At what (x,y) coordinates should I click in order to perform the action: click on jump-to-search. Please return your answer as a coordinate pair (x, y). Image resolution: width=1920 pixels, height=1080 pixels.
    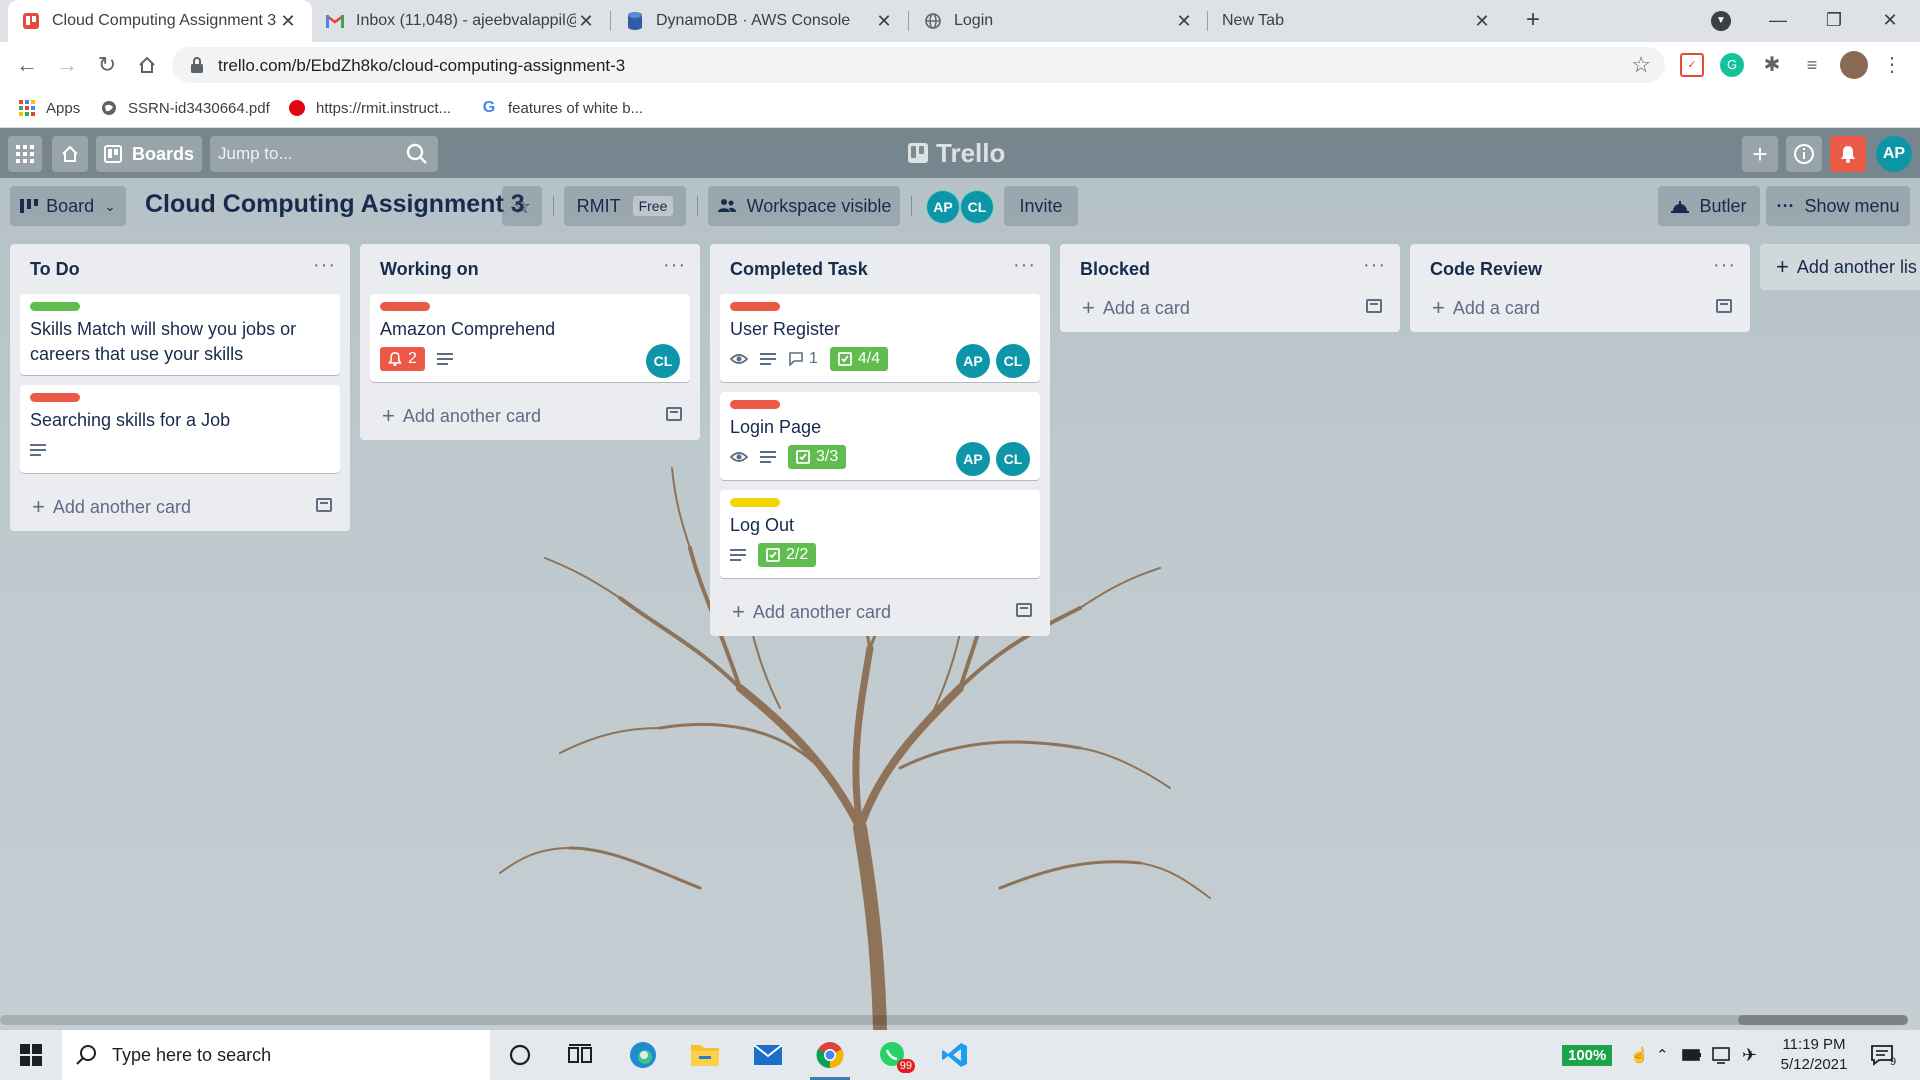
    Looking at the image, I should click on (324, 154).